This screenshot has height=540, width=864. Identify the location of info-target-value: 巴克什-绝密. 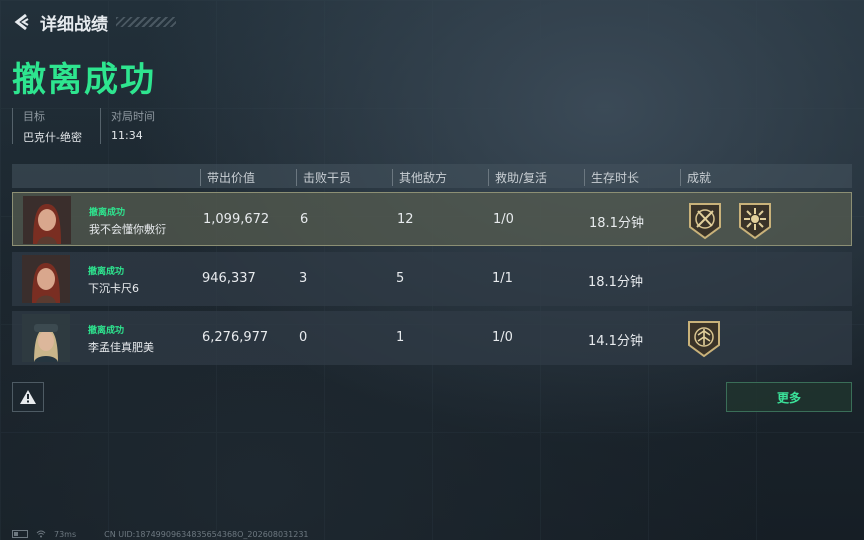
(52, 137).